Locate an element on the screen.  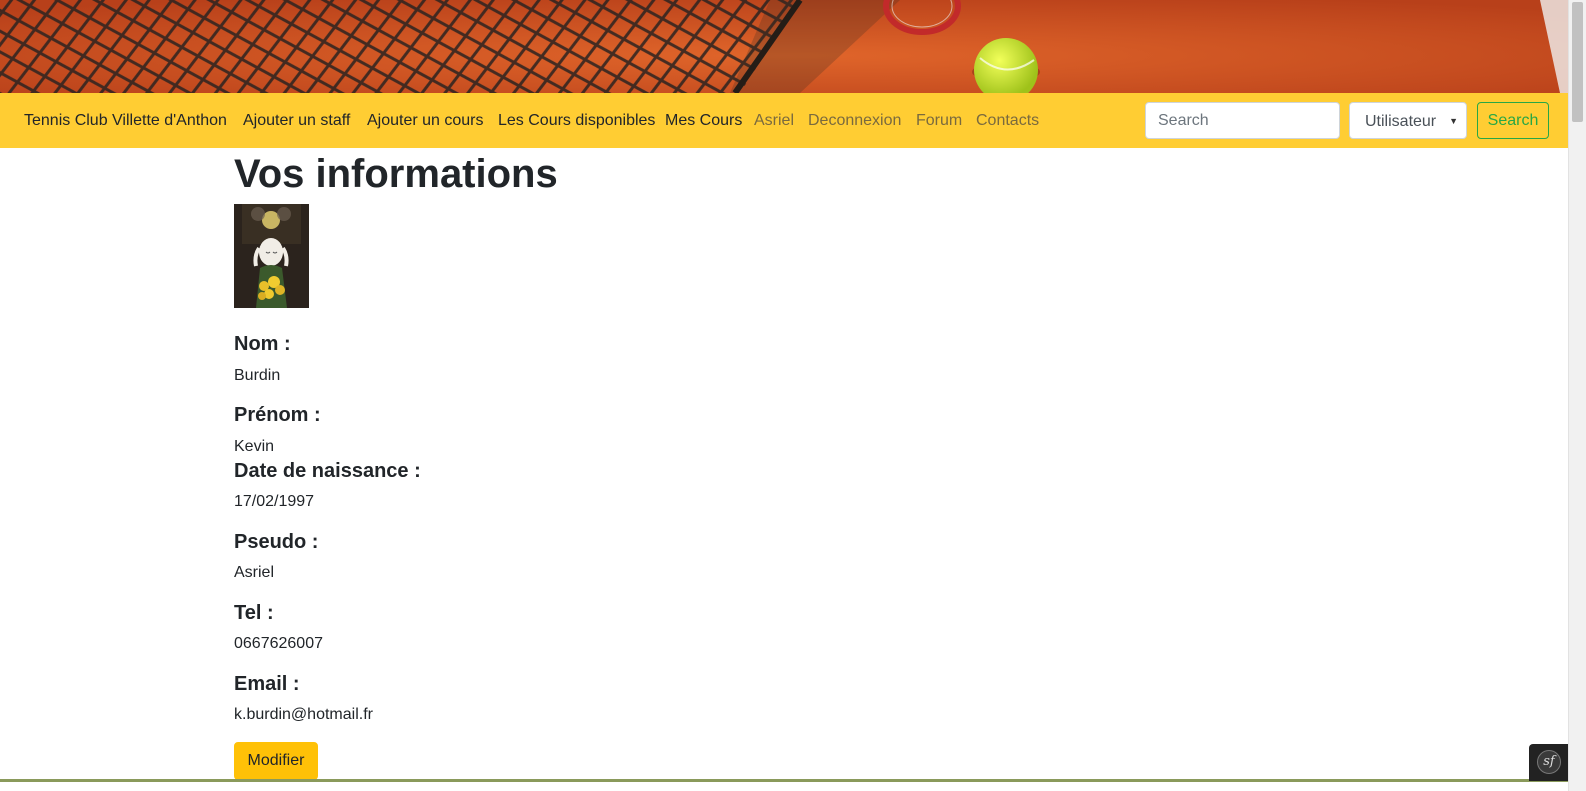
last-name-label: Nom : is located at coordinates (262, 344).